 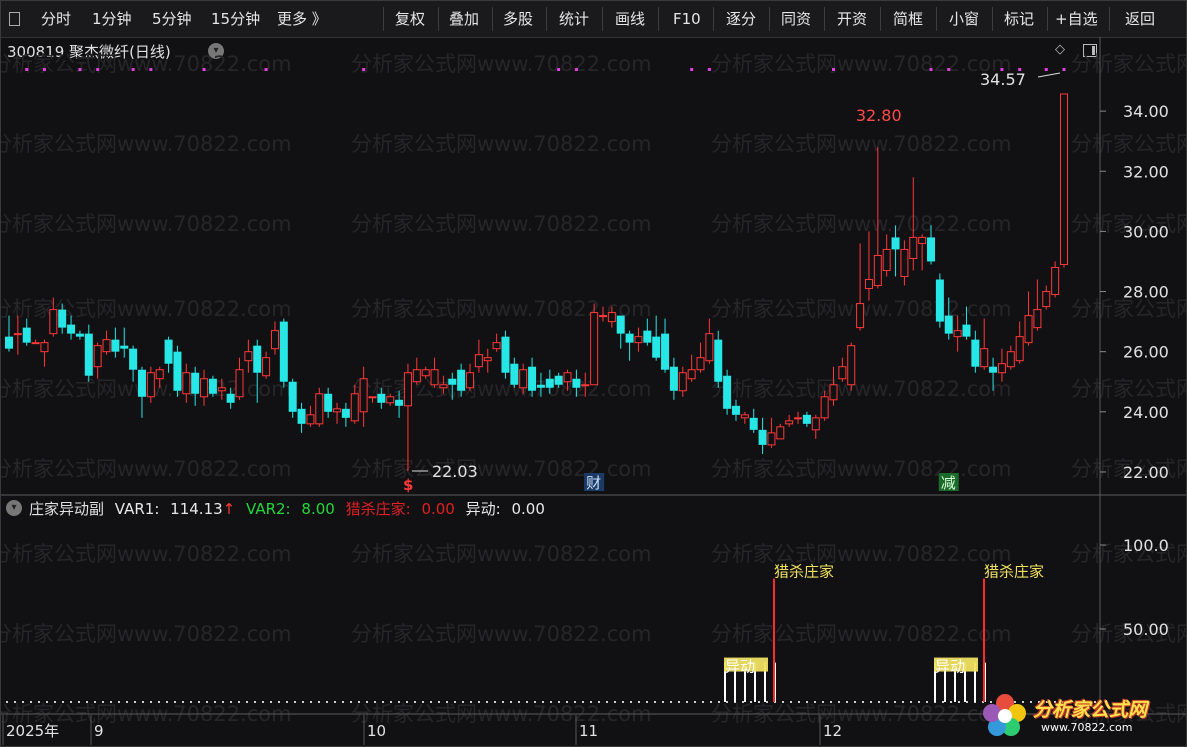 I want to click on time-tick-label: 9, so click(x=99, y=731).